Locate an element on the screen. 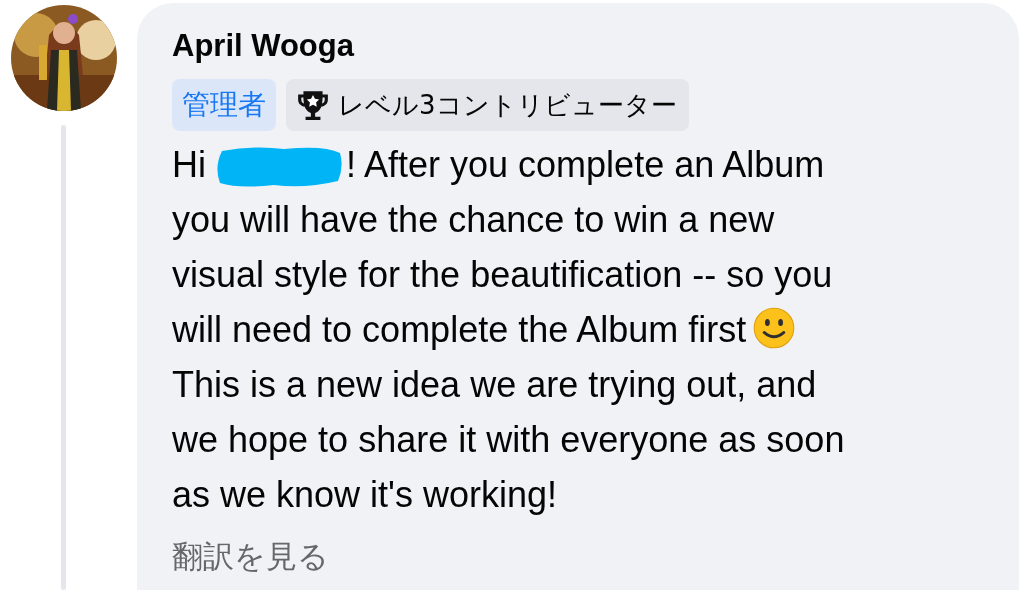  message-text: ! After you complete an Album is located at coordinates (585, 164).